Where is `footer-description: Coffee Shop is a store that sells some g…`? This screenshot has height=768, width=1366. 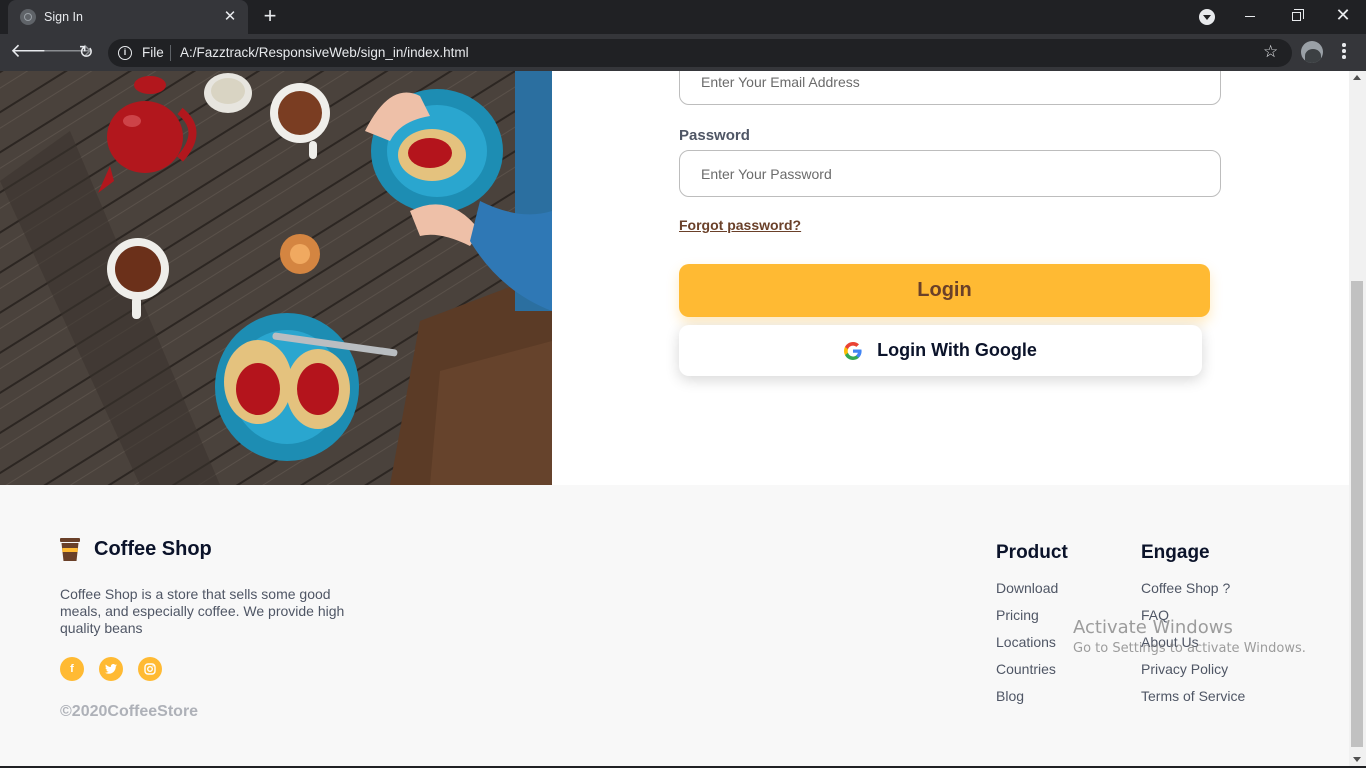 footer-description: Coffee Shop is a store that sells some g… is located at coordinates (202, 611).